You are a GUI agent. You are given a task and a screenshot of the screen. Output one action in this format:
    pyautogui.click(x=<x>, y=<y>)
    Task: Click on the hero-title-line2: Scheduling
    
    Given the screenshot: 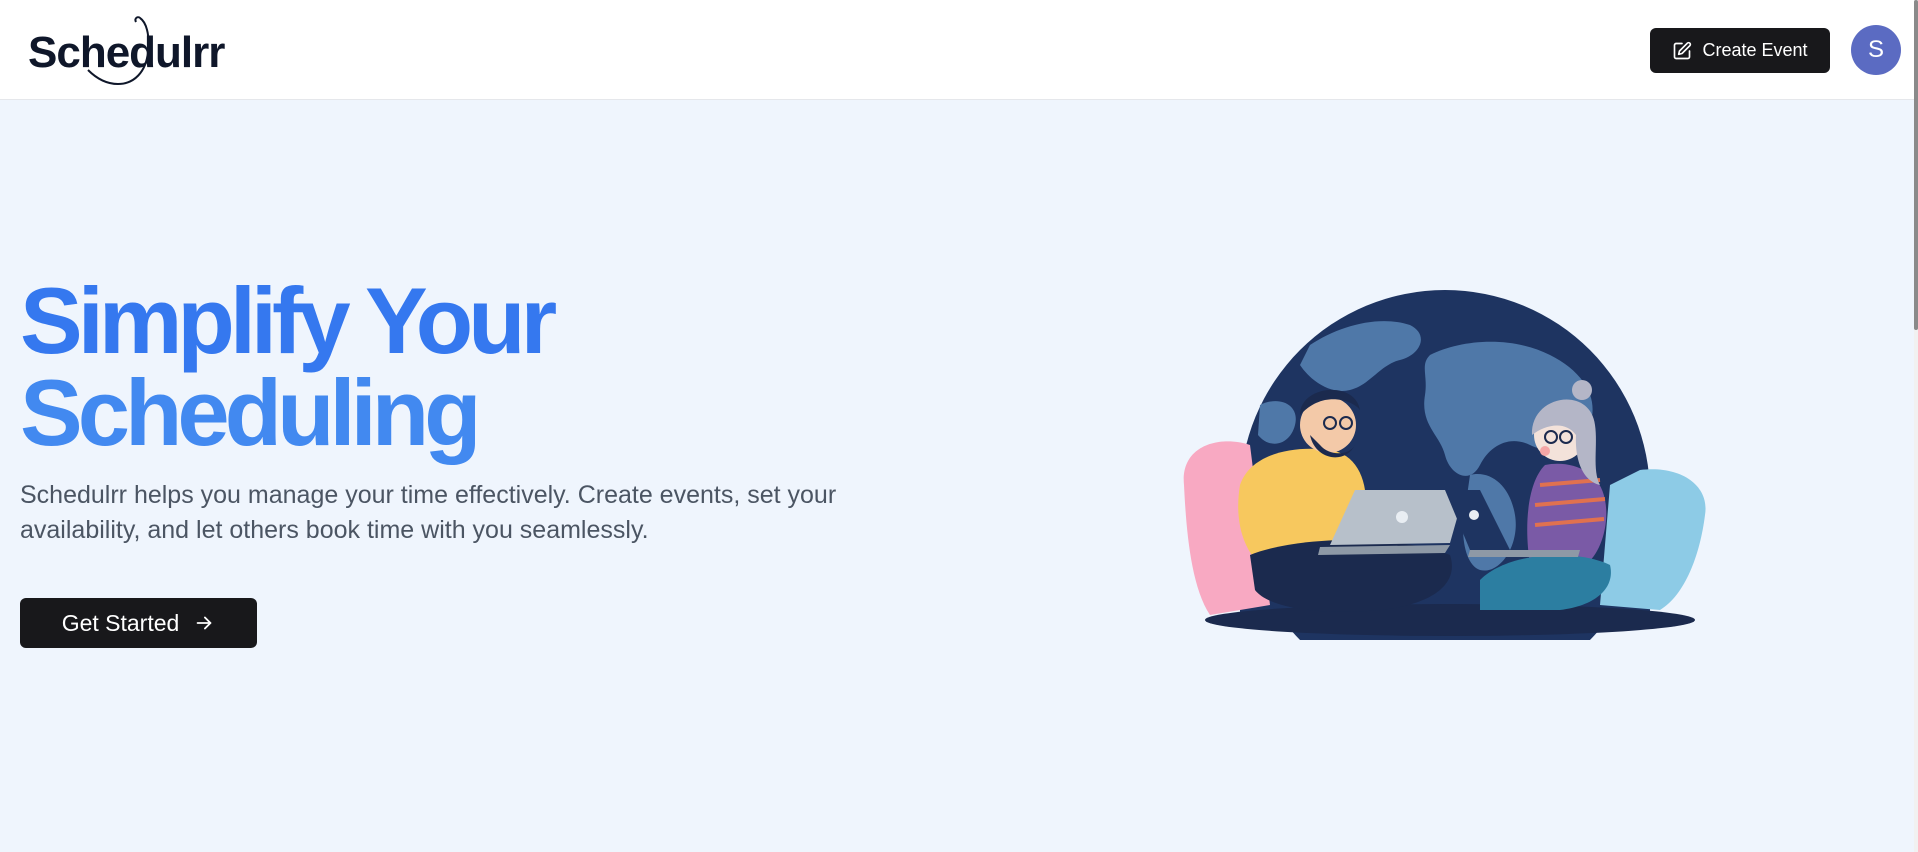 What is the action you would take?
    pyautogui.click(x=251, y=412)
    